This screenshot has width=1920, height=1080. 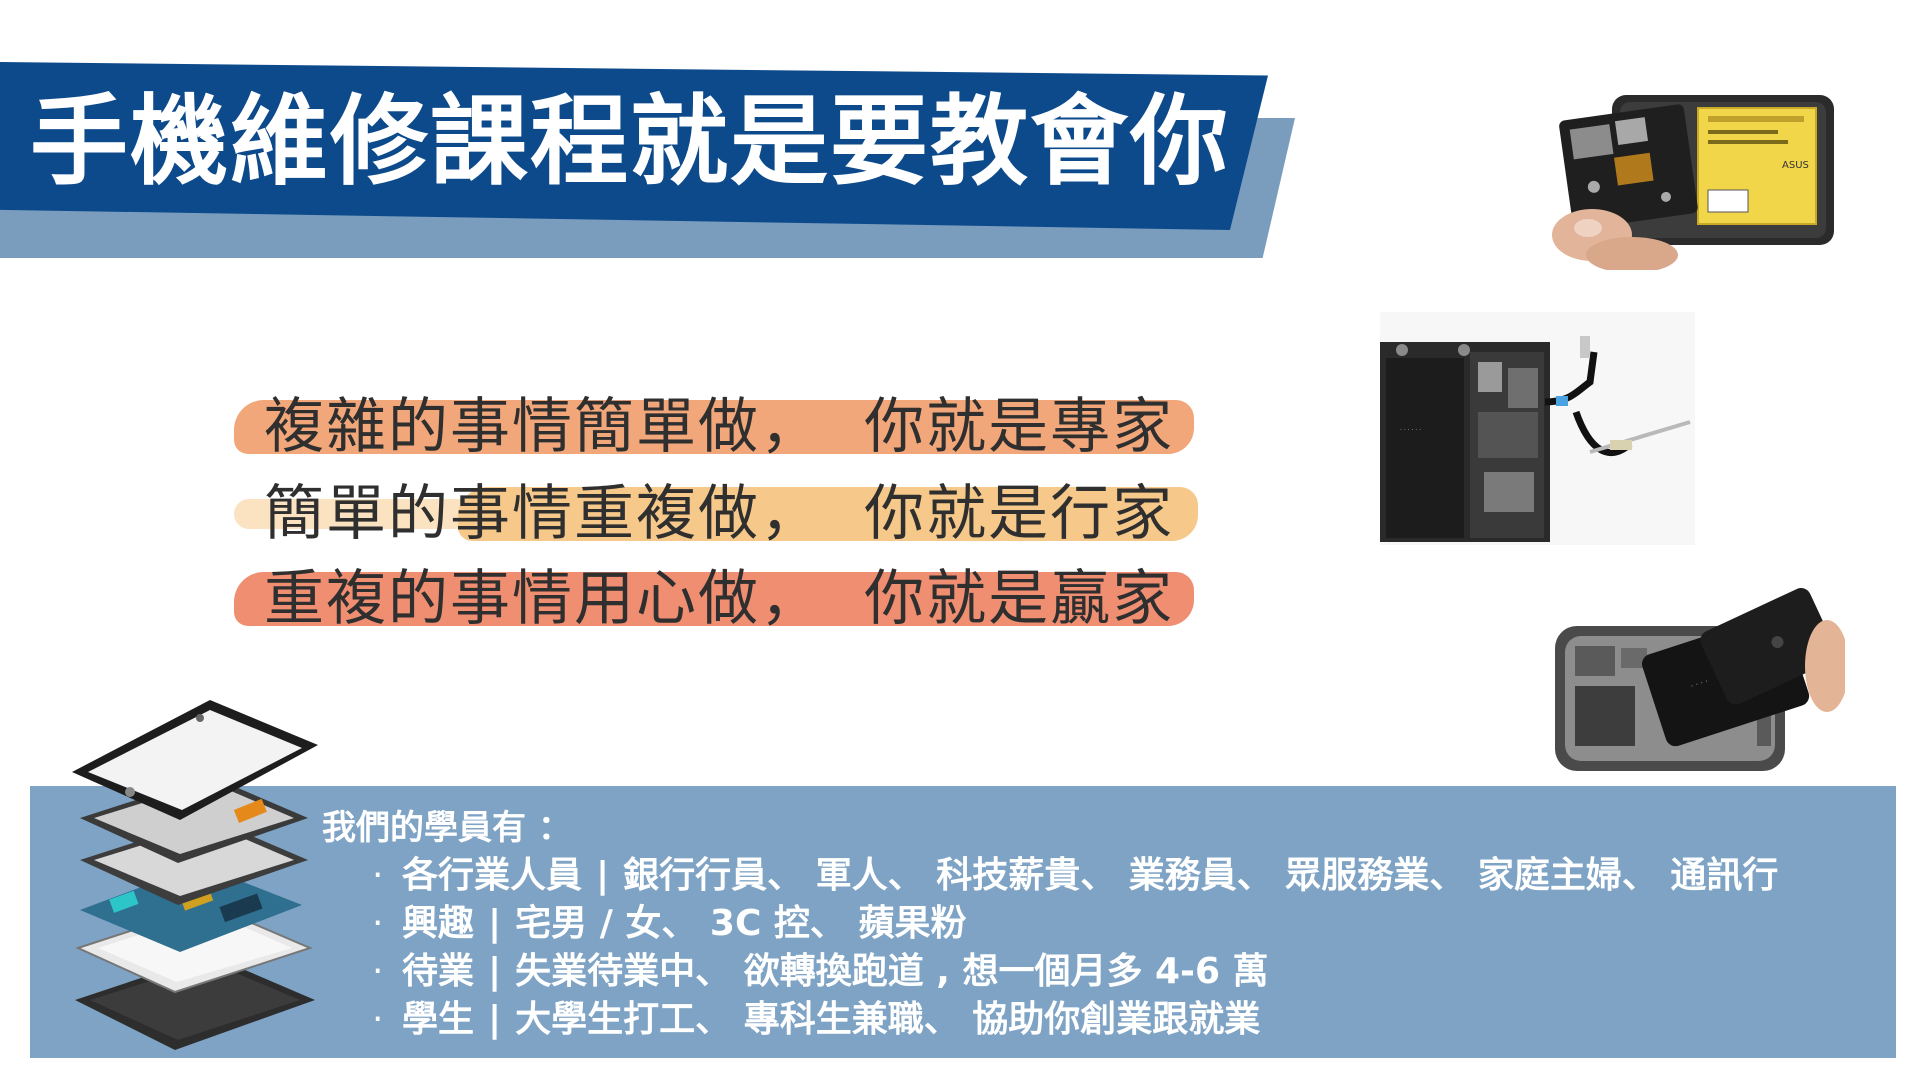 I want to click on list-item: · 學生 | 大學生打工、 專科生兼職、 協助你創業跟就業, so click(x=1075, y=1020).